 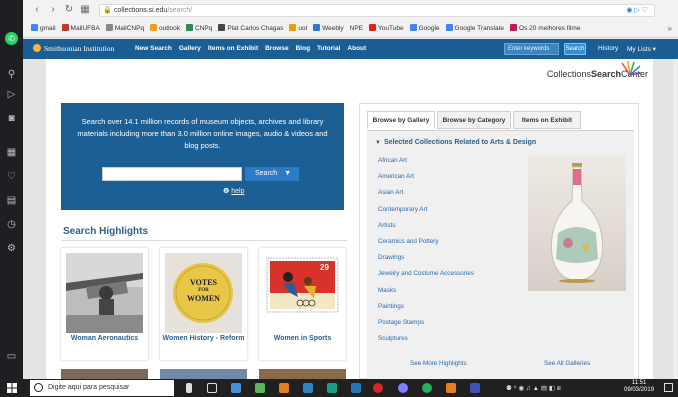 What do you see at coordinates (533, 388) in the screenshot?
I see `system-tray: ⚉ ^ ◉ ♫ ▲ ▤ ◧ ⧈` at bounding box center [533, 388].